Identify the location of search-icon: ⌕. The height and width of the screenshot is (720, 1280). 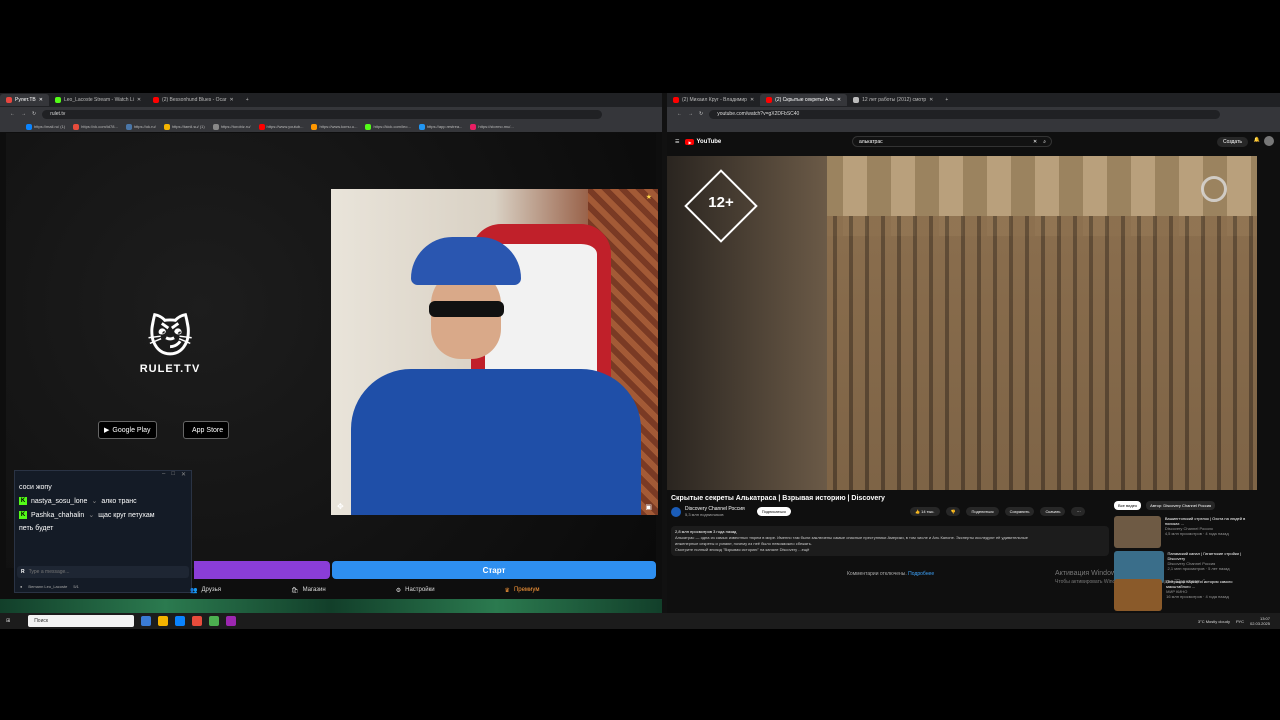
(1044, 142).